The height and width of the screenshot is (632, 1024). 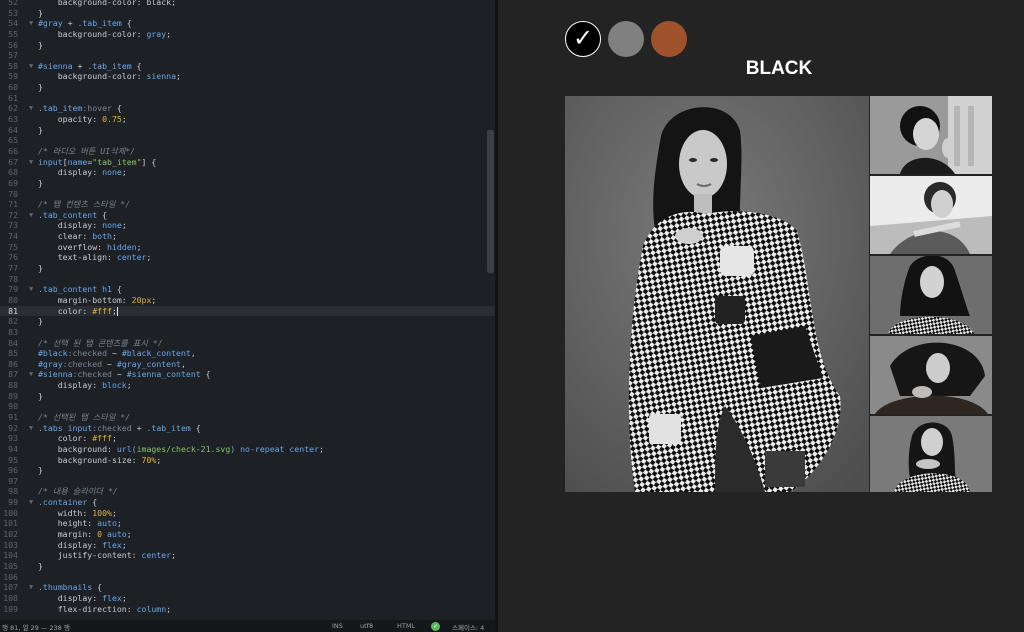 What do you see at coordinates (248, 140) in the screenshot?
I see `code-line: 65` at bounding box center [248, 140].